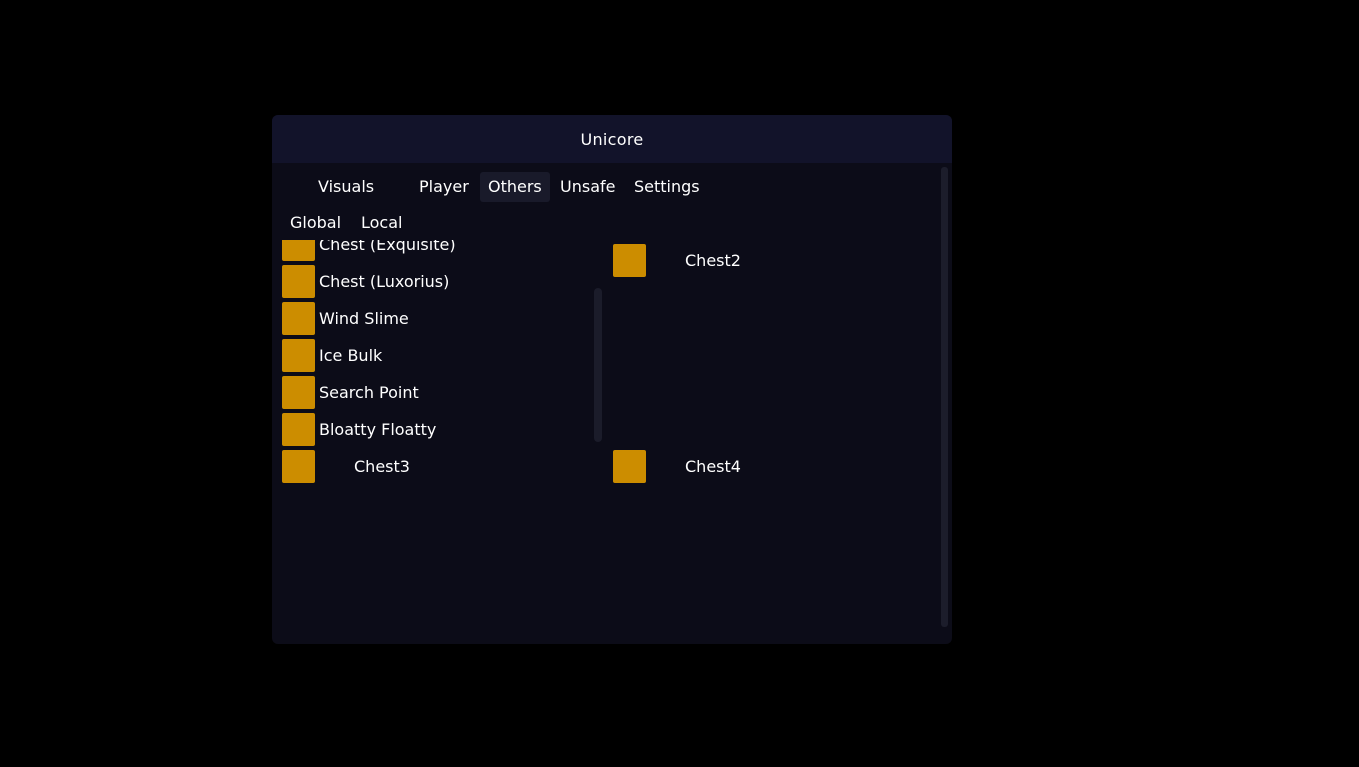 This screenshot has width=1359, height=767. What do you see at coordinates (598, 365) in the screenshot?
I see `list-scrollbar` at bounding box center [598, 365].